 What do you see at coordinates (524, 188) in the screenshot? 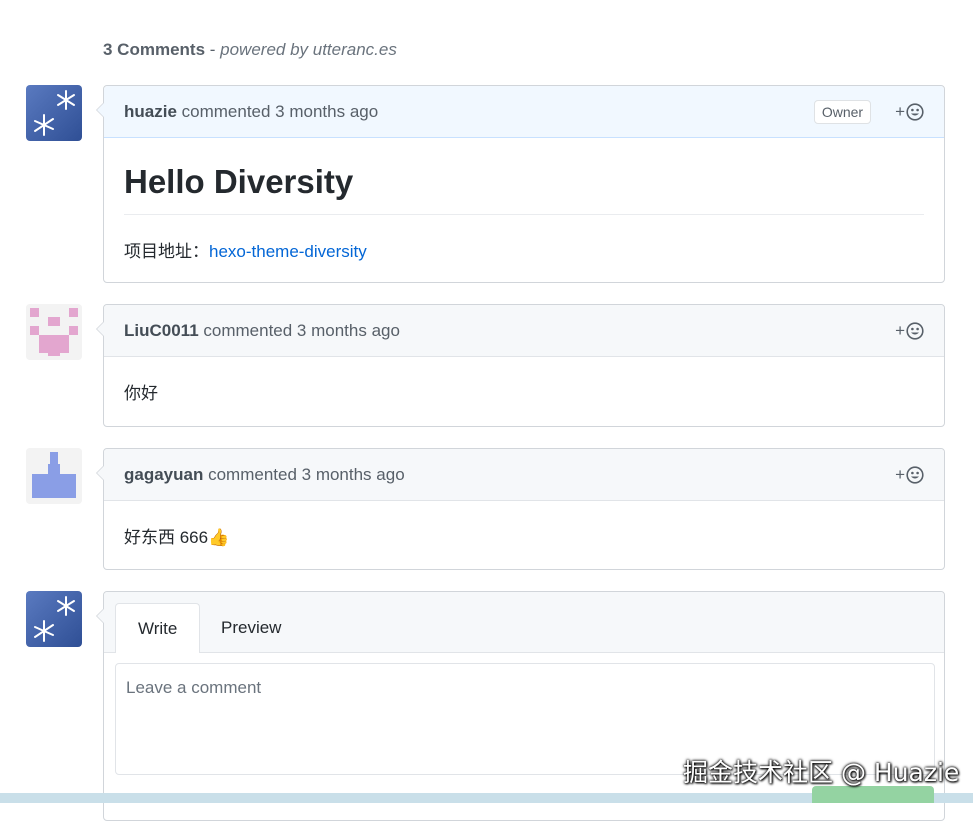
I see `comment-heading: Hello Diversity` at bounding box center [524, 188].